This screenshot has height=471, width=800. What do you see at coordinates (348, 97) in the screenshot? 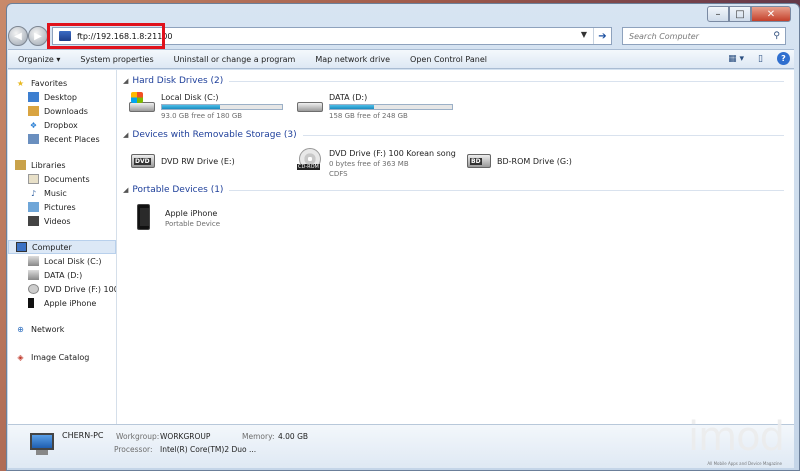
I see `drive-name: DATA (D:)` at bounding box center [348, 97].